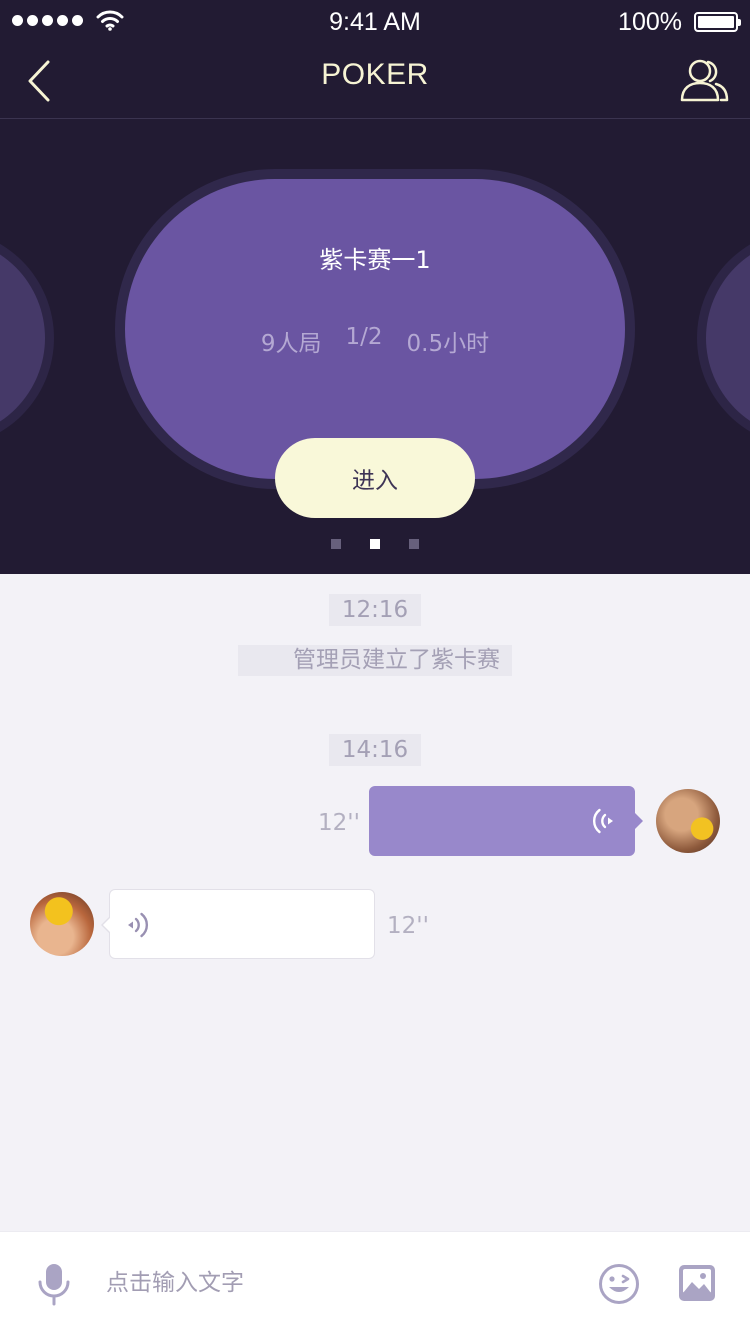  What do you see at coordinates (375, 660) in the screenshot?
I see `system-message: 管理员建立了紫卡赛` at bounding box center [375, 660].